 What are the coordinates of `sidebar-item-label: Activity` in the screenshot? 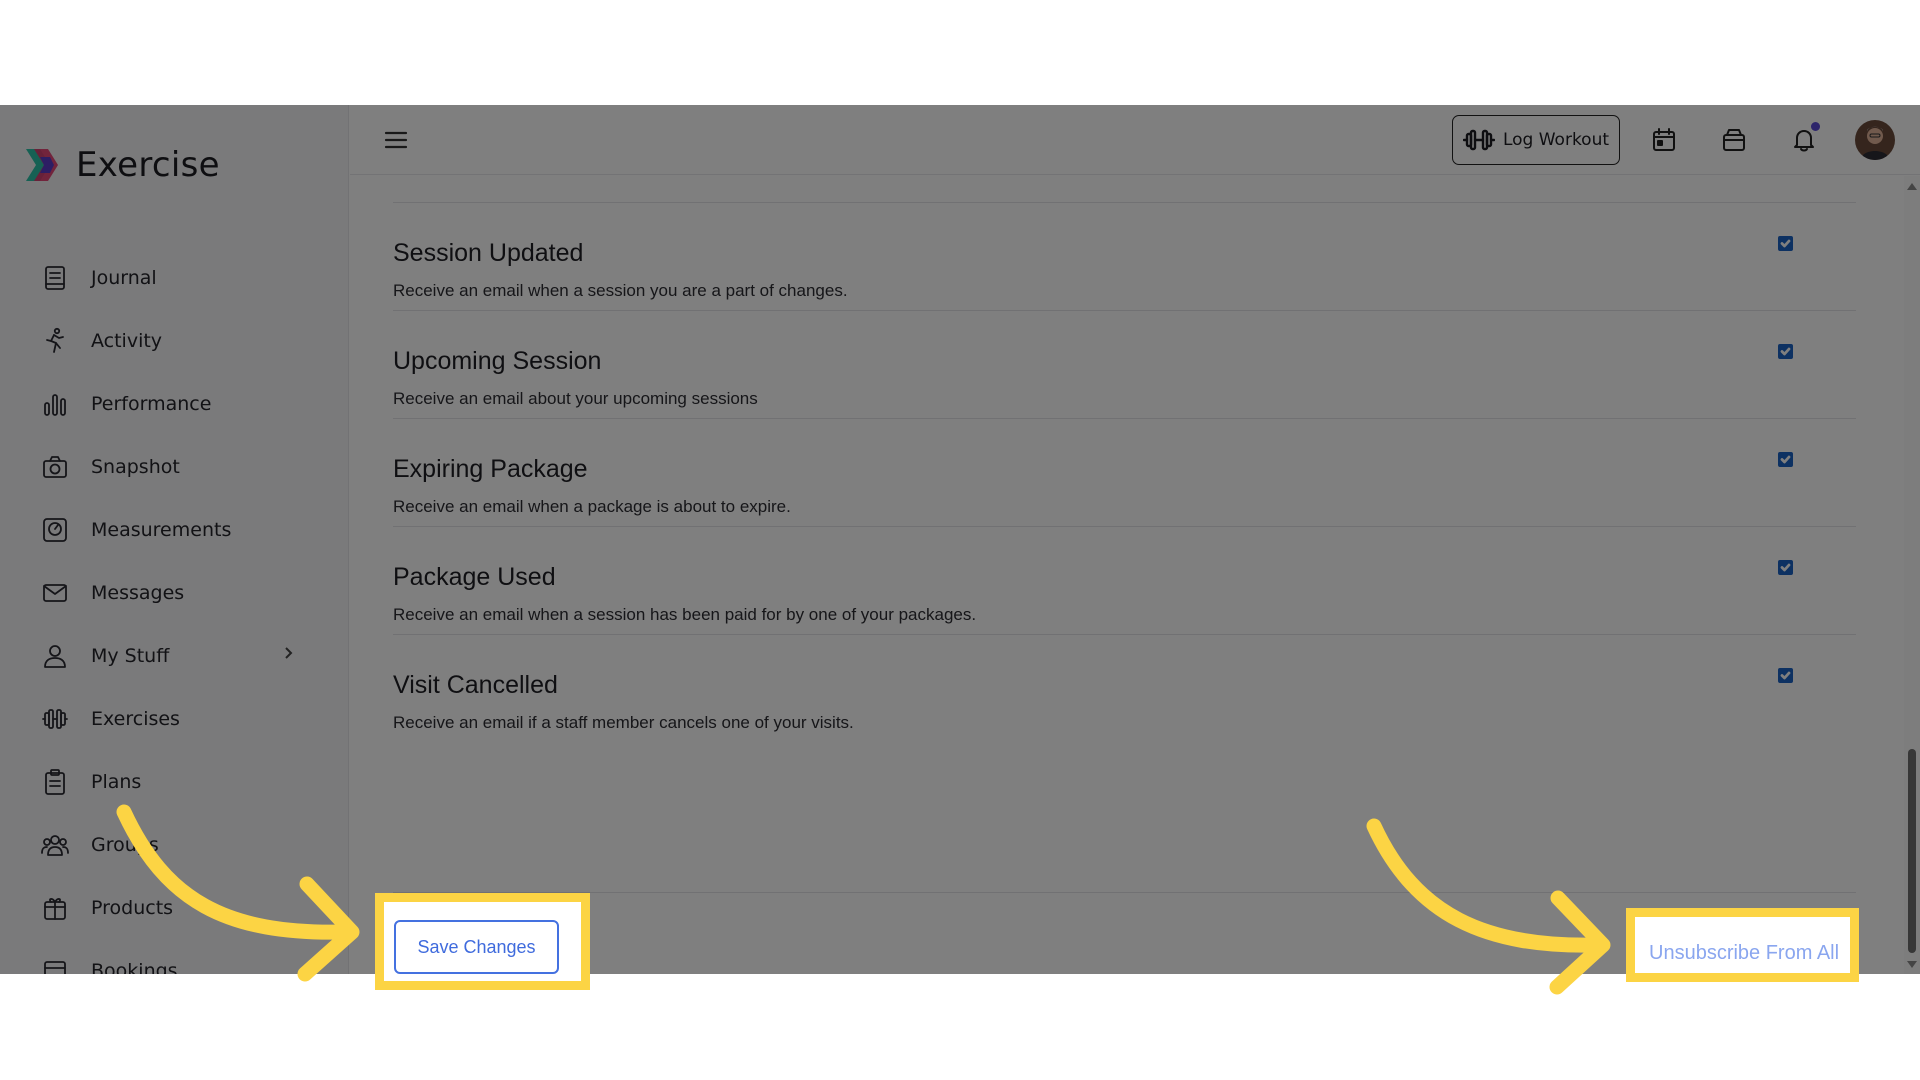 It's located at (127, 340).